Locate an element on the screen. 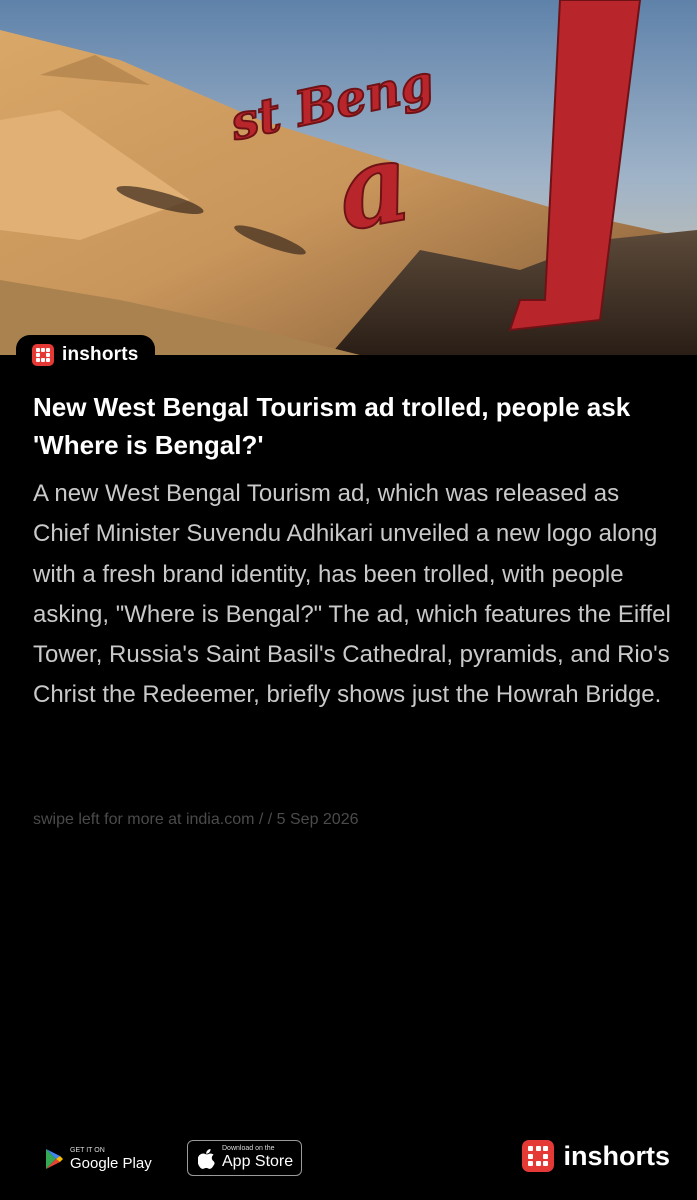 This screenshot has height=1200, width=697. app-store-badge: Download on the App Store is located at coordinates (244, 1158).